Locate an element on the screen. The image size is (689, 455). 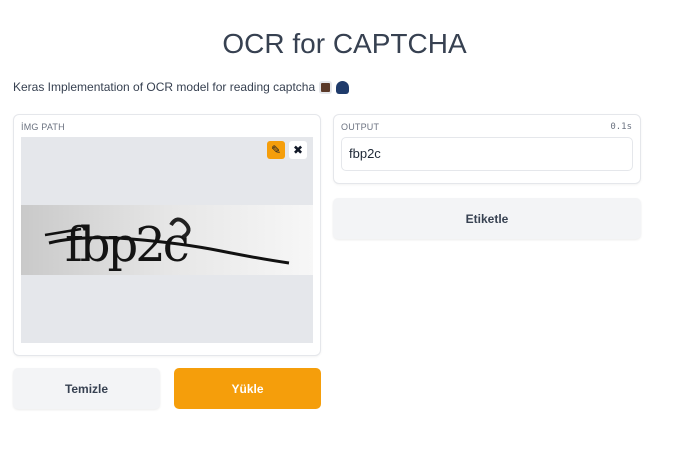
dog-emoji-icon is located at coordinates (326, 87).